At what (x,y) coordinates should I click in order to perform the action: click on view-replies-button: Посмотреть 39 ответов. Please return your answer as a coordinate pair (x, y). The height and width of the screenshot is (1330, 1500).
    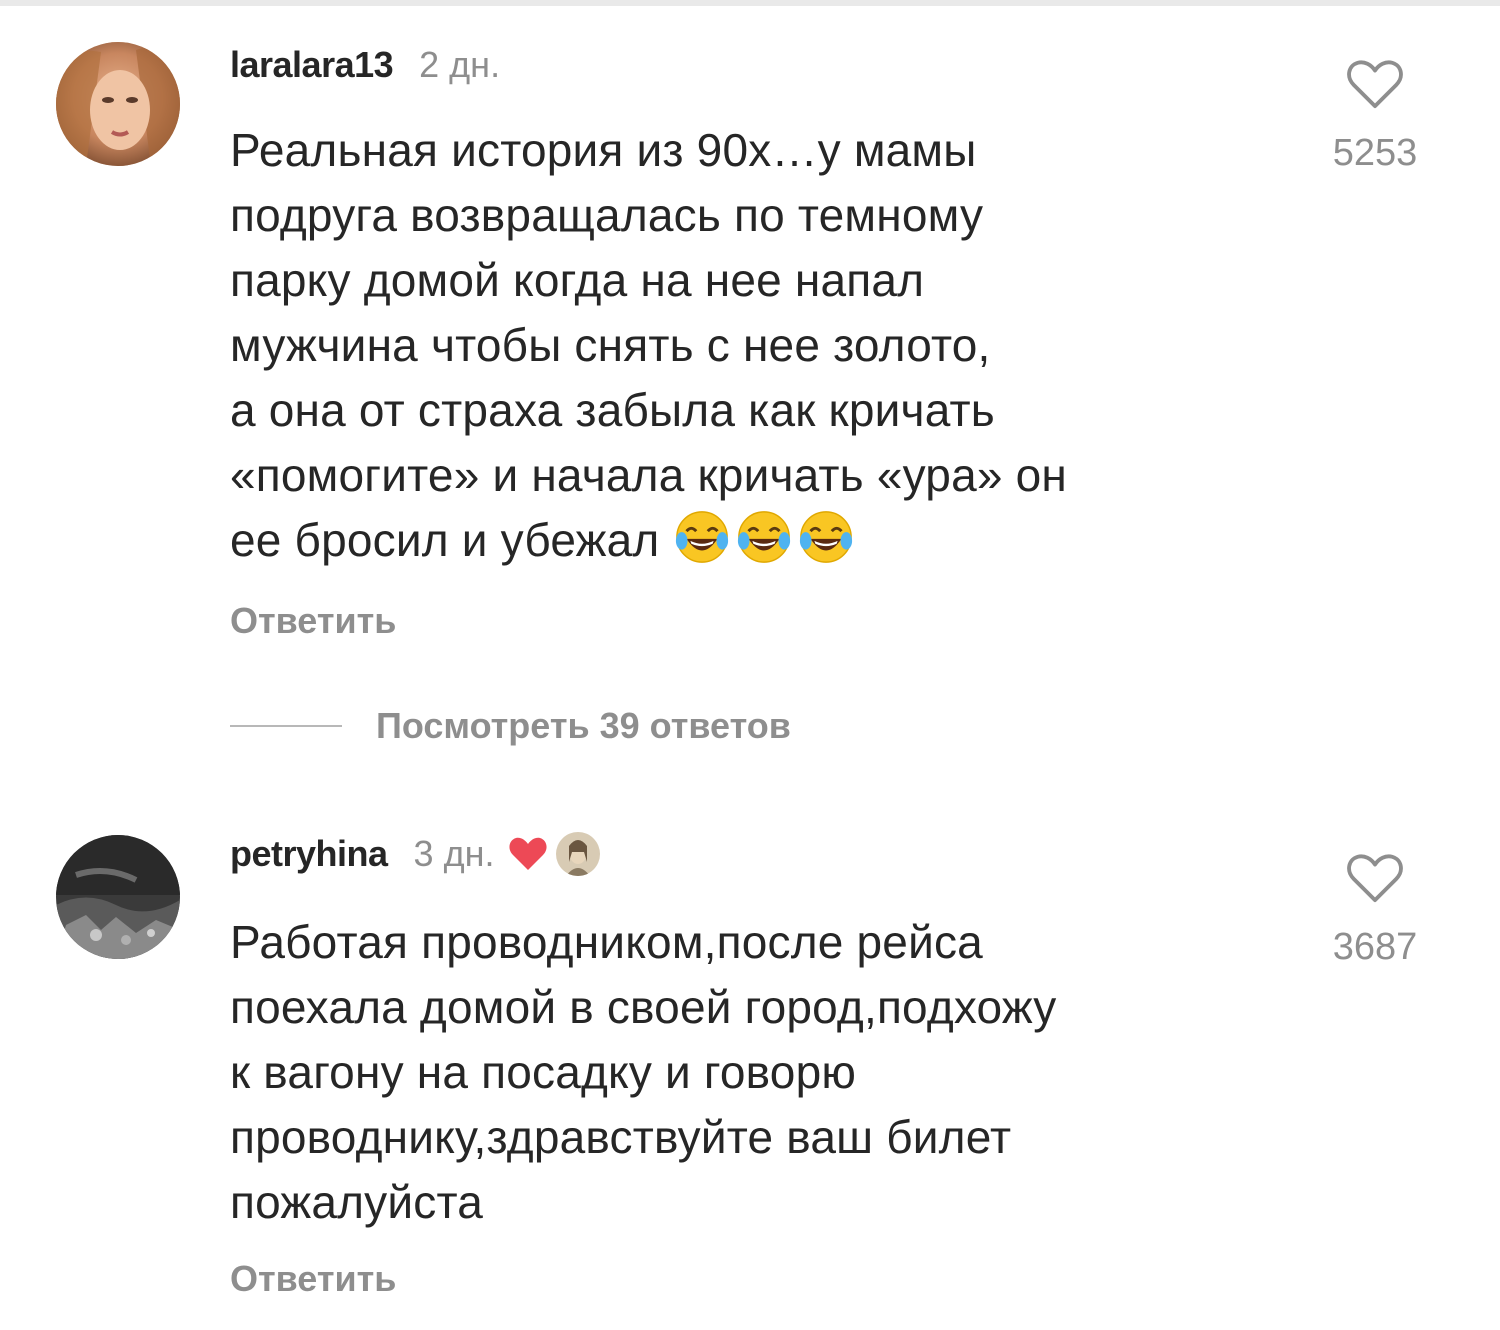
    Looking at the image, I should click on (510, 726).